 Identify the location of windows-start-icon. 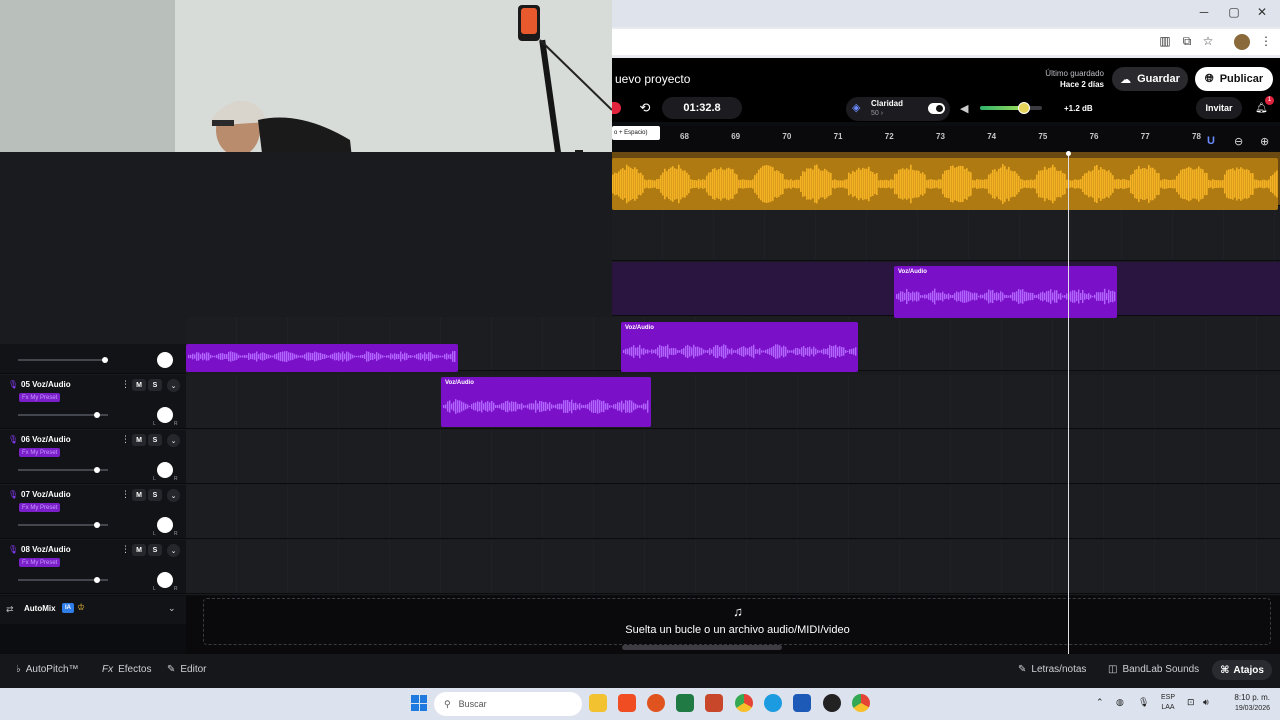
(419, 703).